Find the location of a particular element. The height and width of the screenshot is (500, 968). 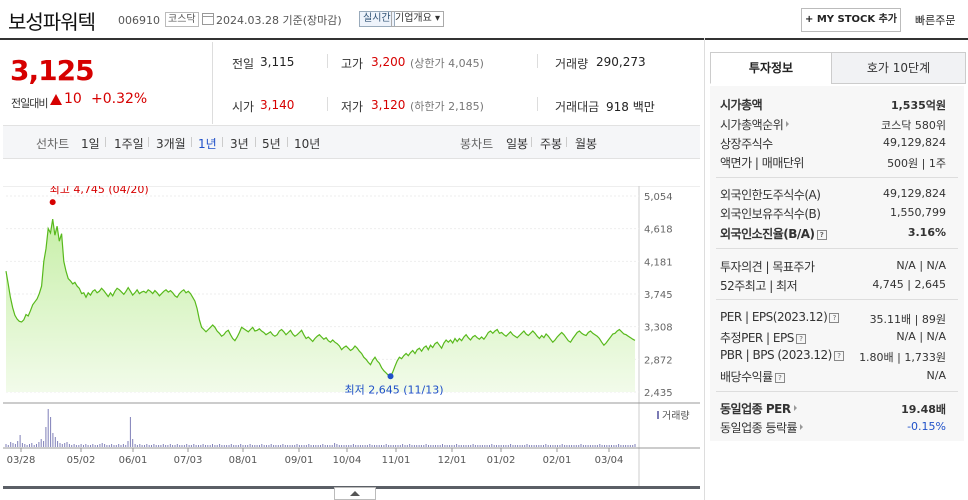

market-cap-rank-value: 코스닥 580위 is located at coordinates (913, 125).